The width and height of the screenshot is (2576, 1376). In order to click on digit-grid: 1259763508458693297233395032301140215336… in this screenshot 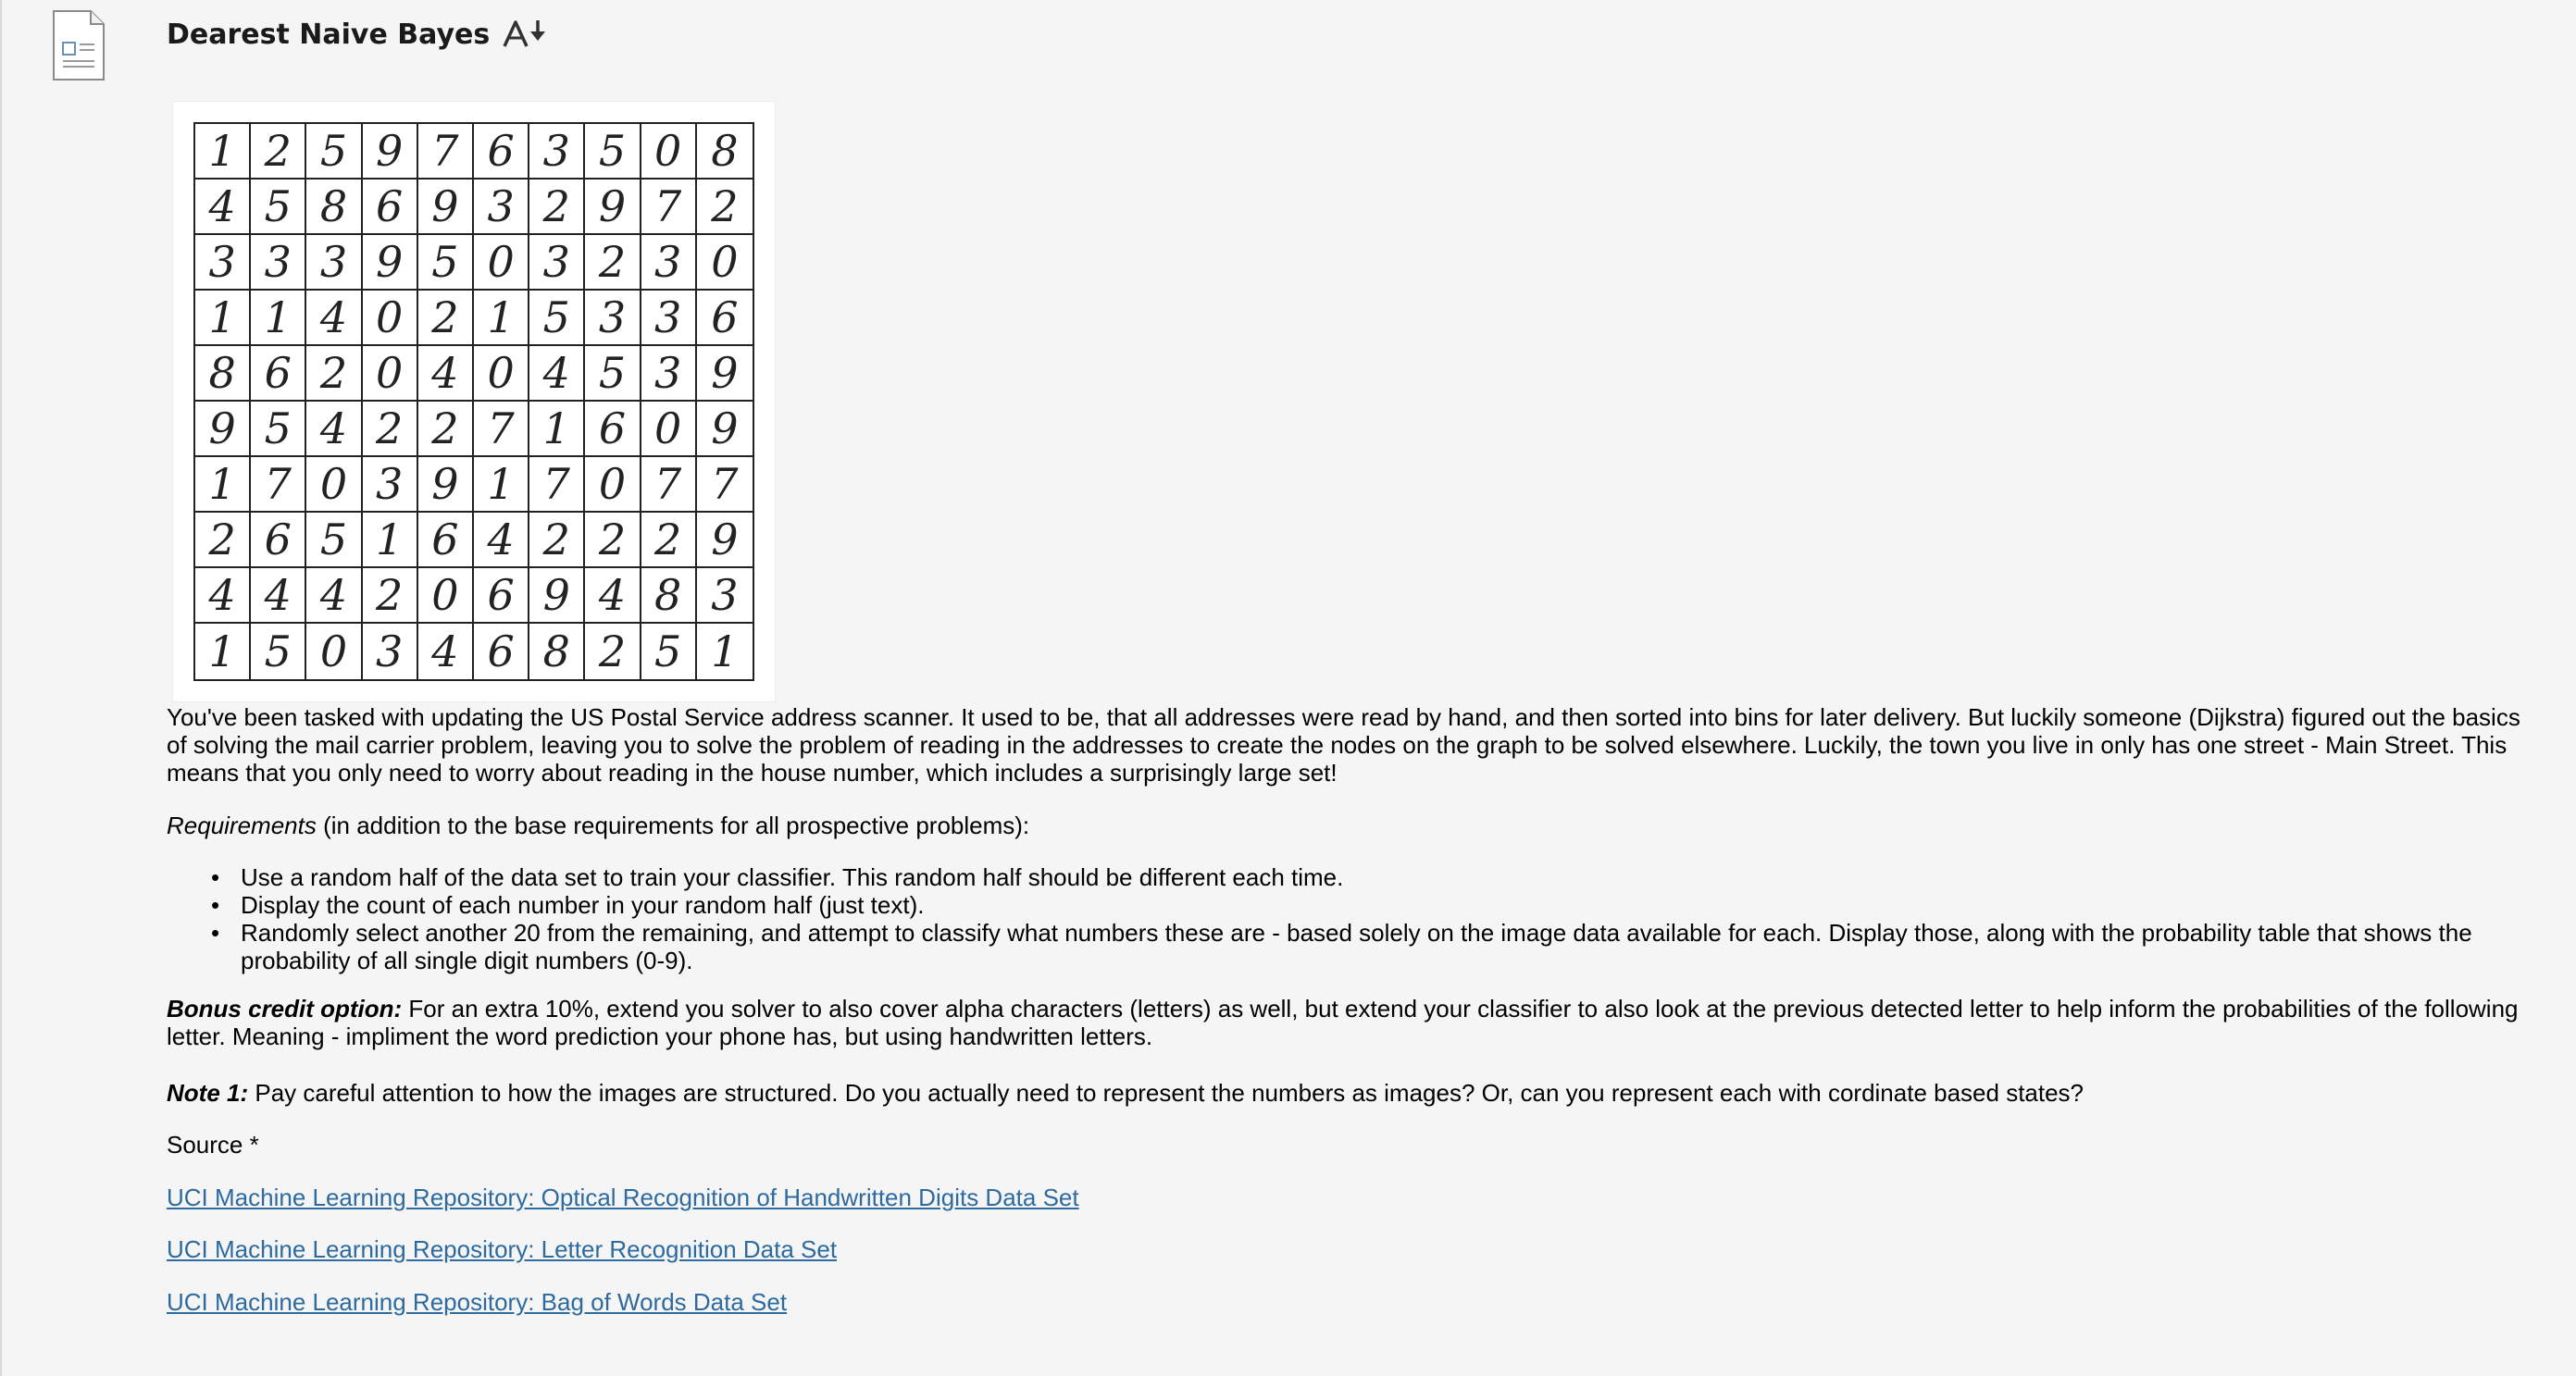, I will do `click(473, 402)`.